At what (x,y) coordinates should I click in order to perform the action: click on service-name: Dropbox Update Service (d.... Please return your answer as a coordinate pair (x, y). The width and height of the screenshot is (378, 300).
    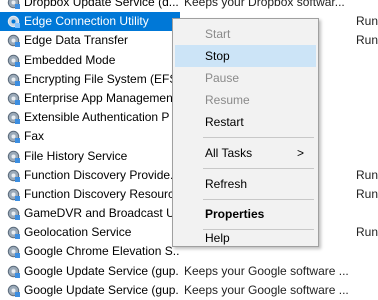
    Looking at the image, I should click on (101, 4).